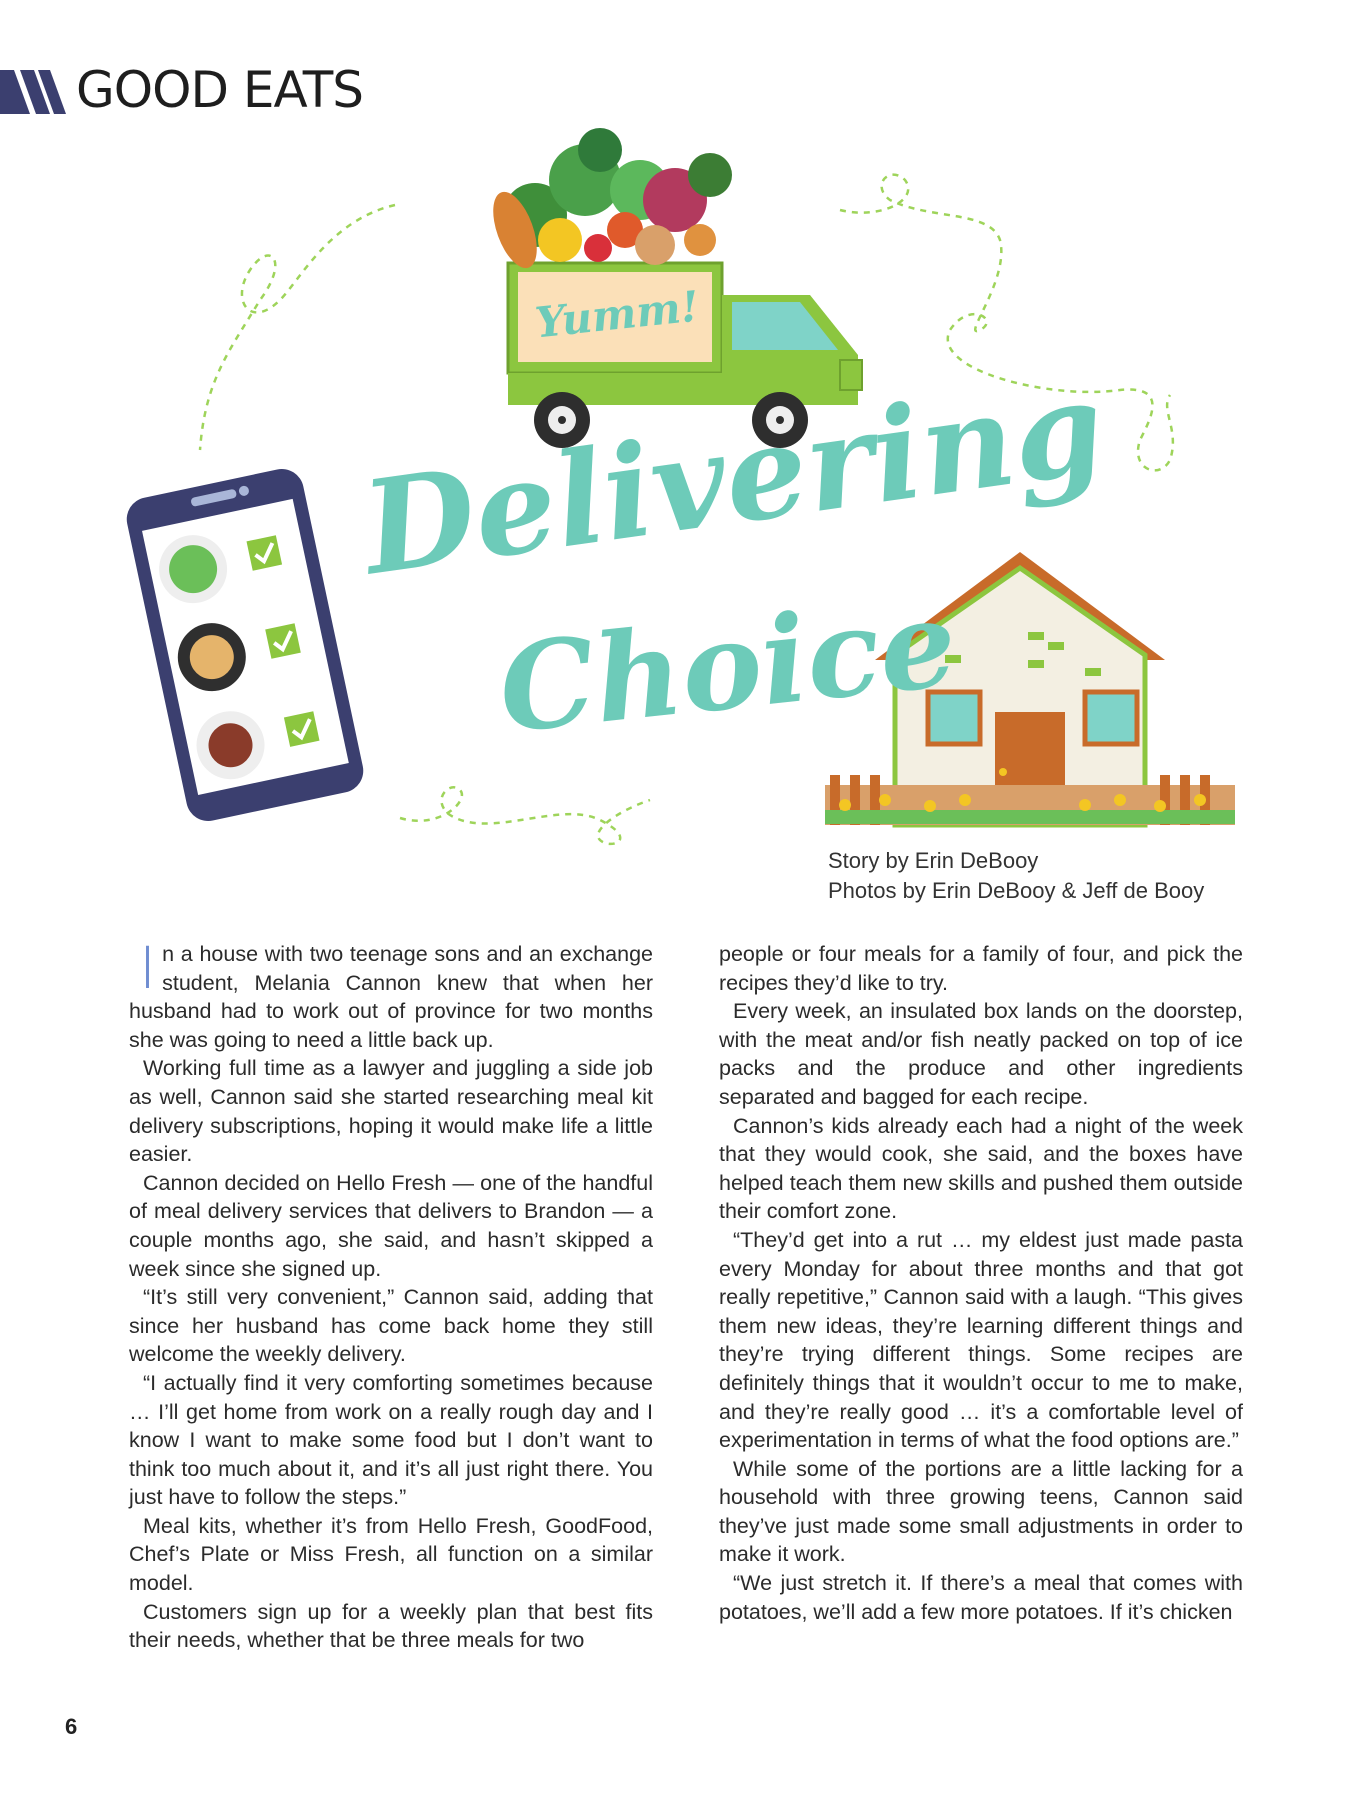 Image resolution: width=1370 pixels, height=1800 pixels. What do you see at coordinates (612, 198) in the screenshot?
I see `vegetable-pile` at bounding box center [612, 198].